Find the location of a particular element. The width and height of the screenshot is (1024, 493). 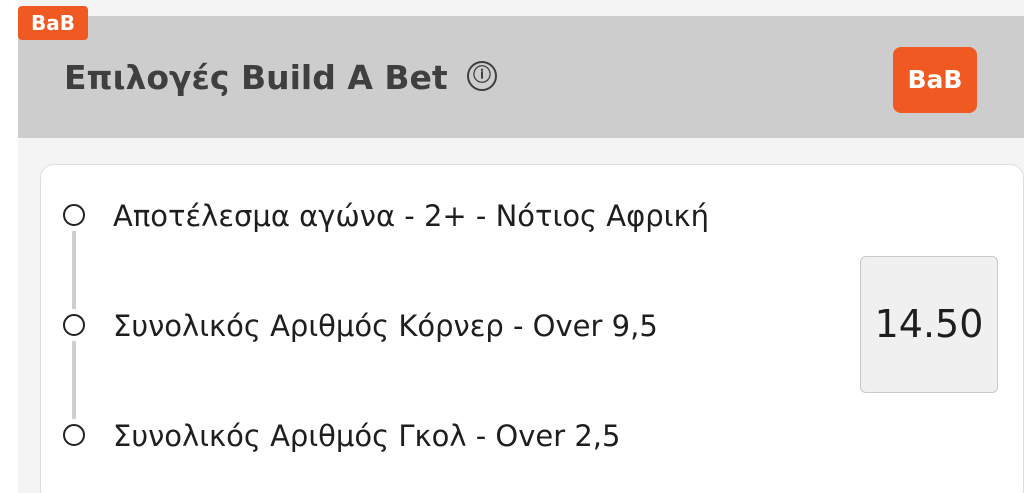

odds-button: 14.50 is located at coordinates (929, 324).